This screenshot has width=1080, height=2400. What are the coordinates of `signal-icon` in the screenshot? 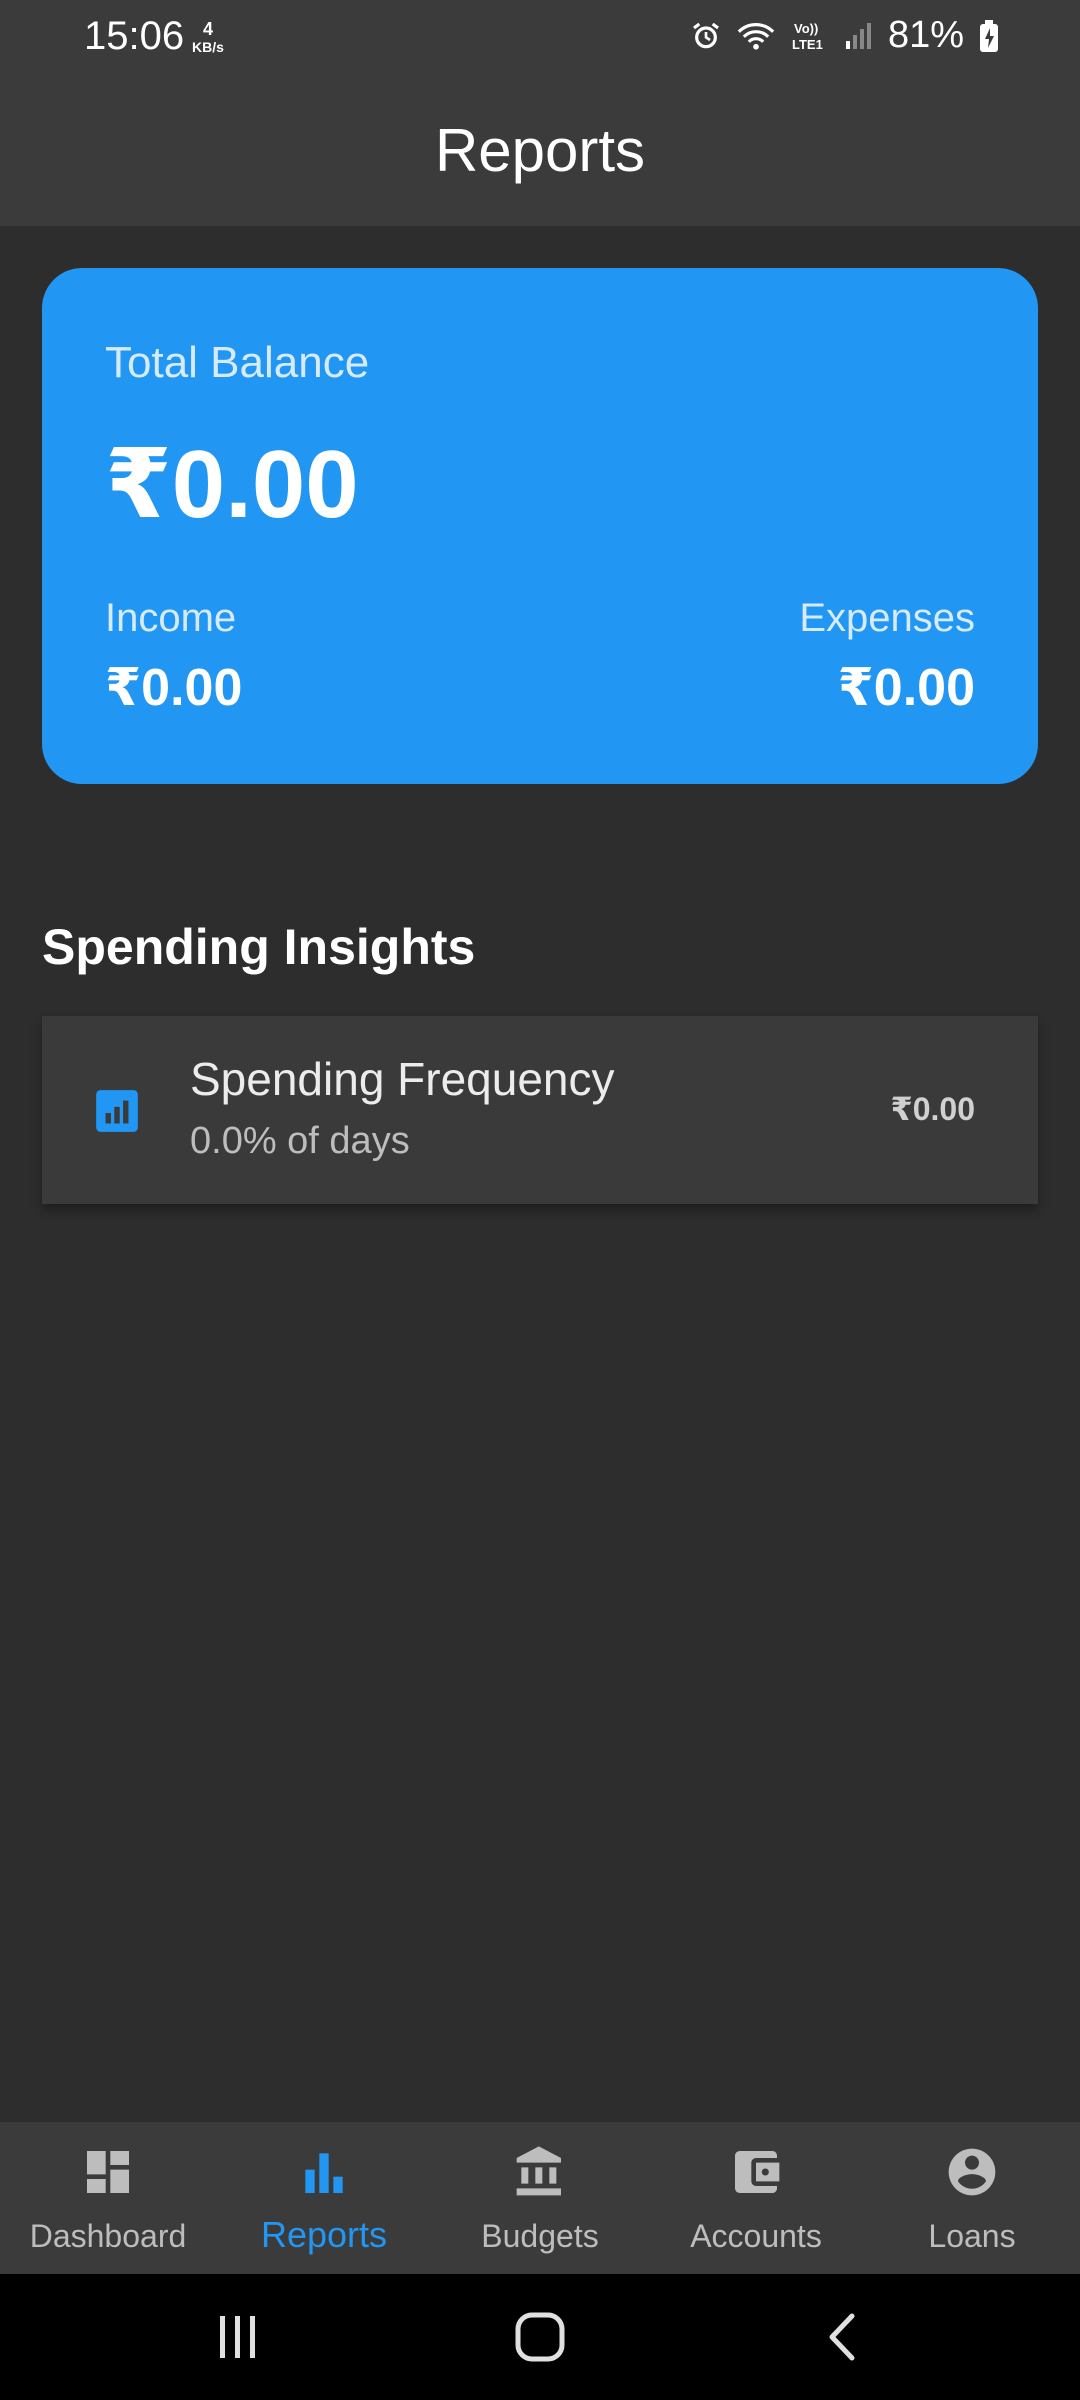 It's located at (859, 36).